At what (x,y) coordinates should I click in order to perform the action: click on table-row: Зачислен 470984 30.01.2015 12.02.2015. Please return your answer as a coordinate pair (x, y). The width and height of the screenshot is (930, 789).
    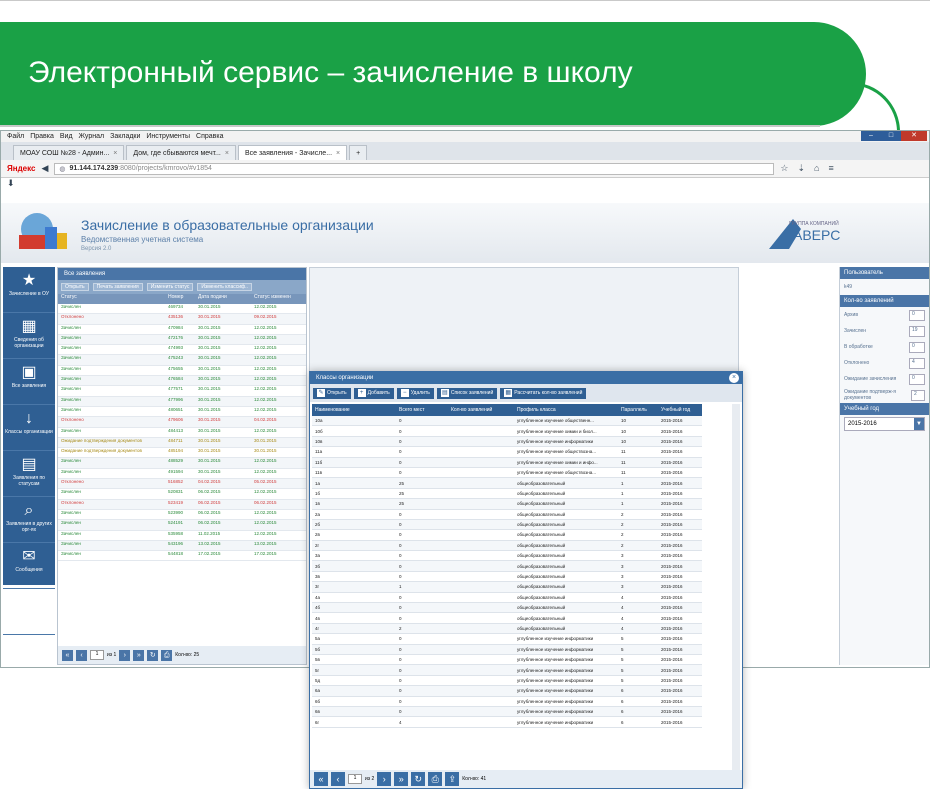
    Looking at the image, I should click on (182, 330).